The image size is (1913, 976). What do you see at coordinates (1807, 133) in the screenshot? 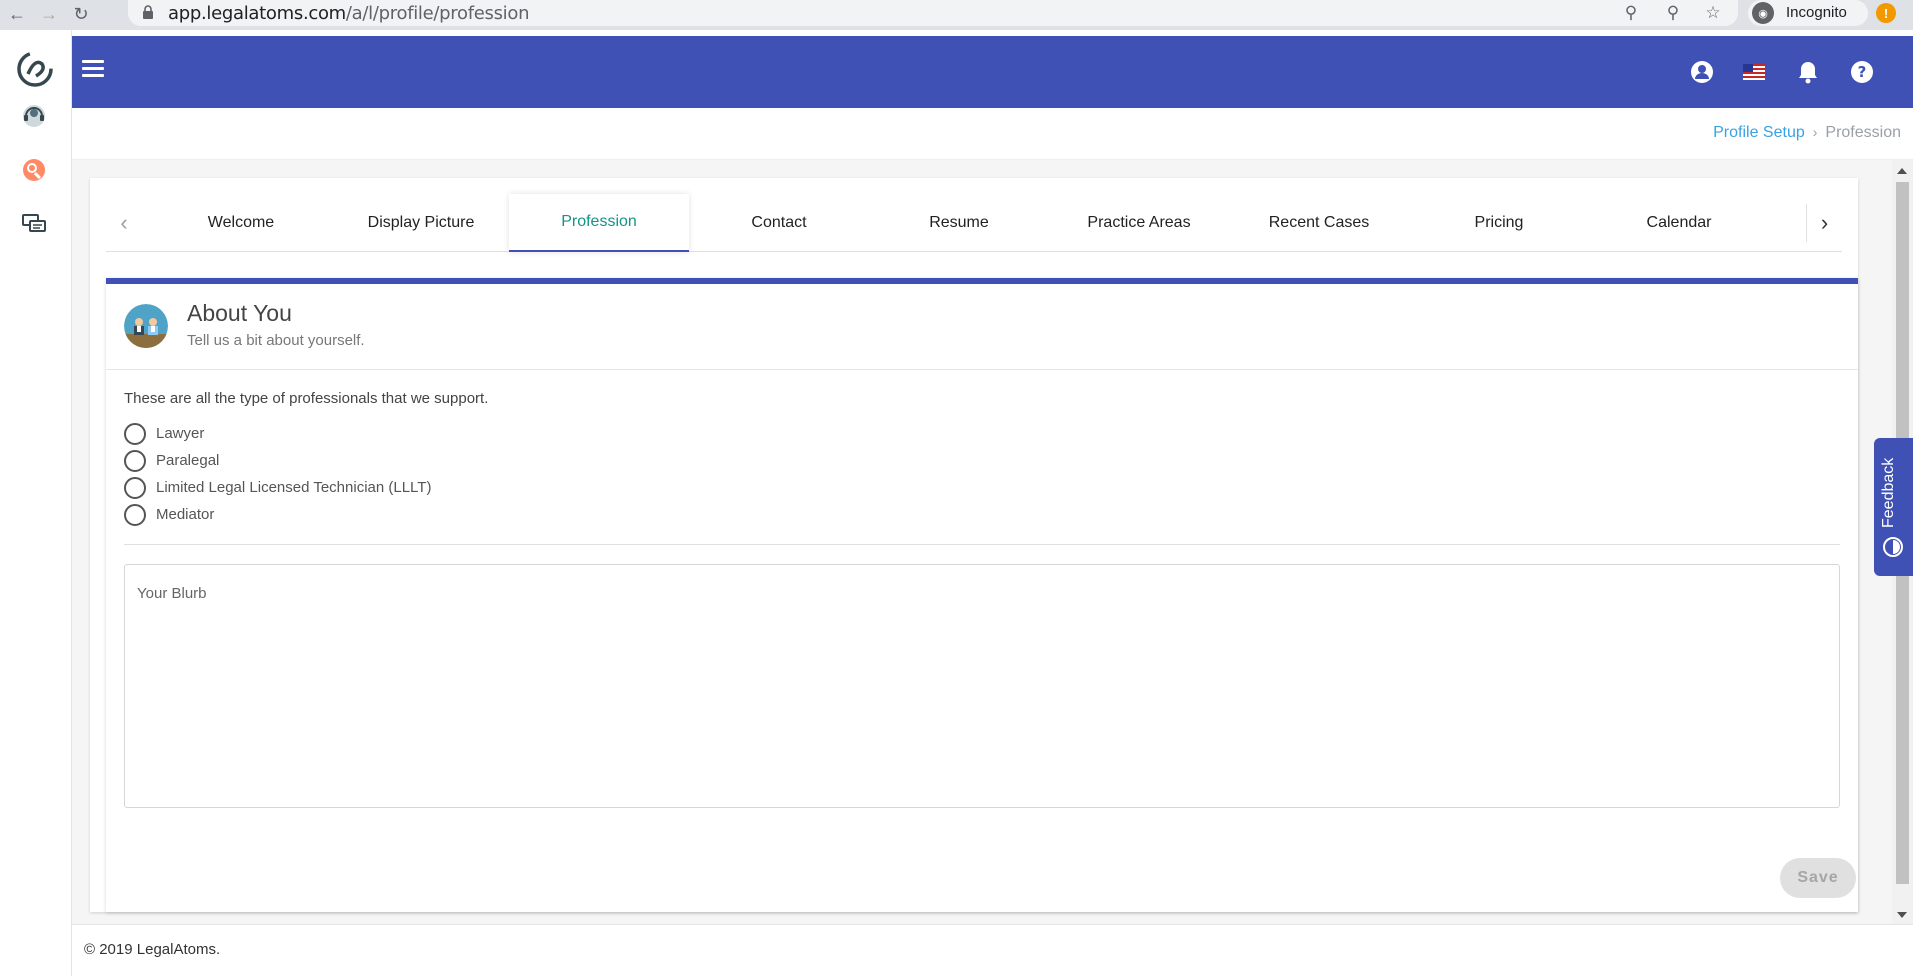
I see `breadcrumb: Profile Setup › Profession` at bounding box center [1807, 133].